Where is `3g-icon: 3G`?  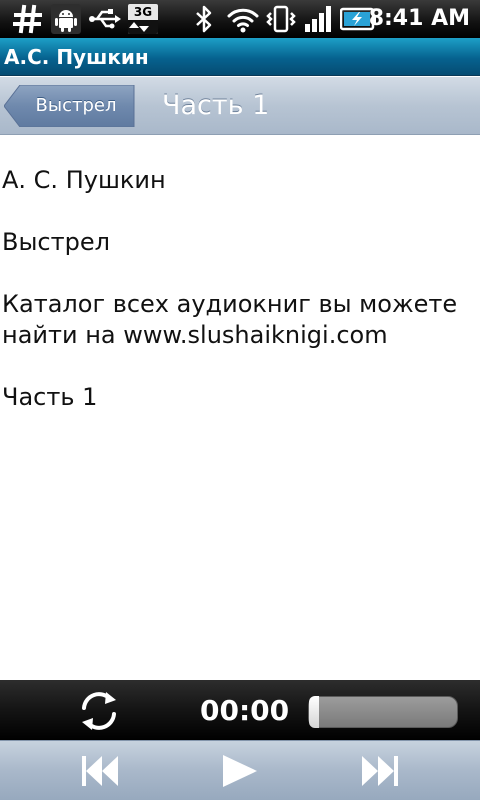 3g-icon: 3G is located at coordinates (143, 19).